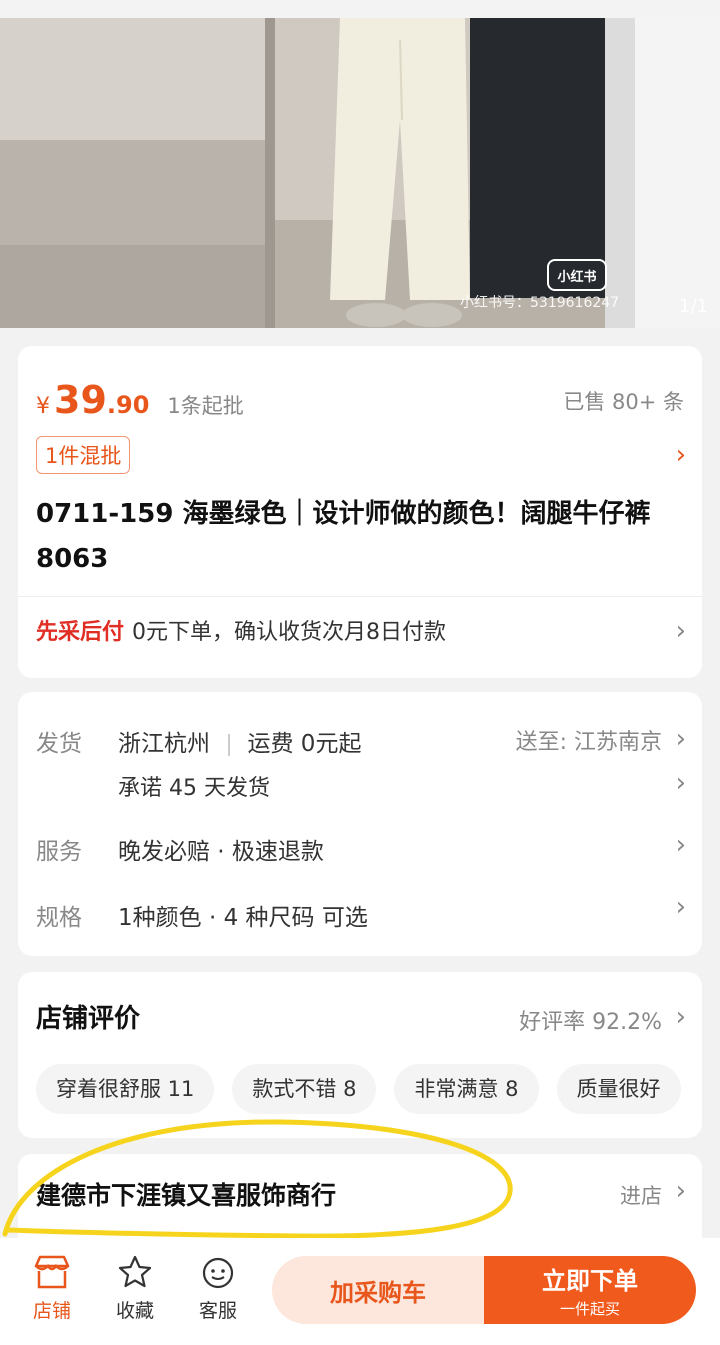  Describe the element at coordinates (360, 9) in the screenshot. I see `top-strip` at that location.